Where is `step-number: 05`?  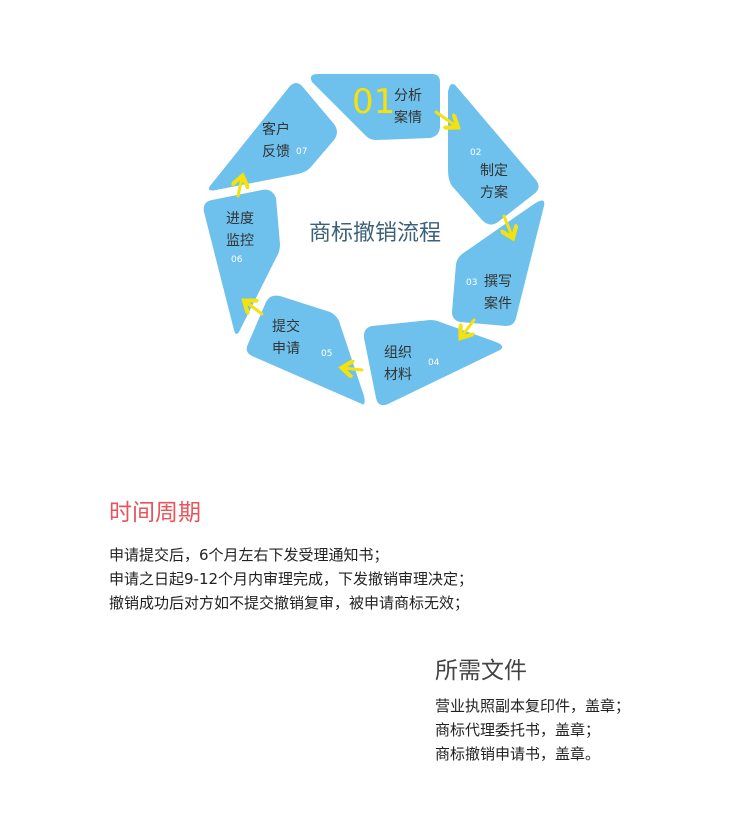
step-number: 05 is located at coordinates (326, 354).